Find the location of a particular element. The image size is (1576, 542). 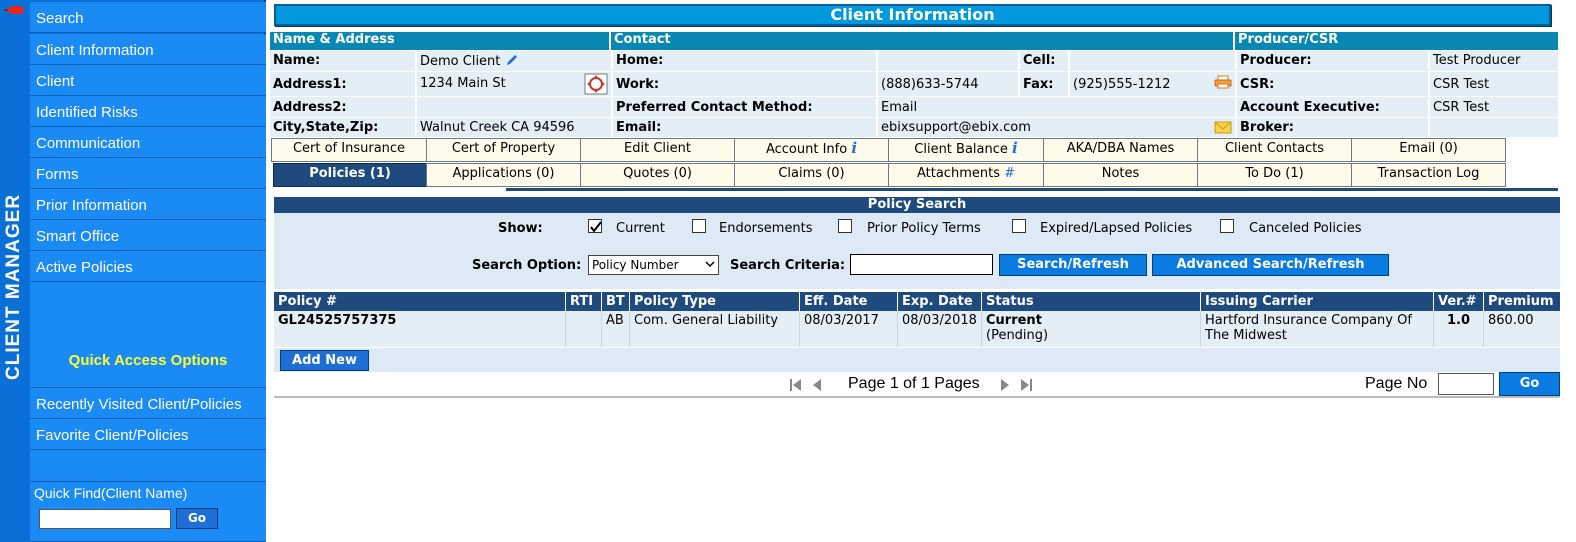

tab-notes: Notes is located at coordinates (1120, 175).